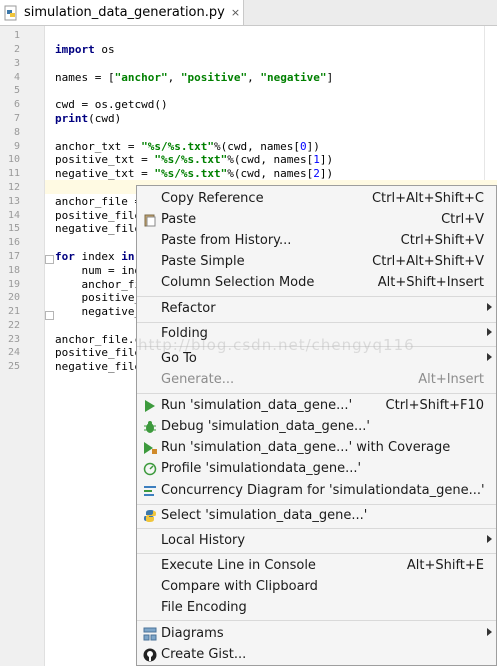 This screenshot has height=666, width=497. What do you see at coordinates (16, 35) in the screenshot?
I see `line-number: 1` at bounding box center [16, 35].